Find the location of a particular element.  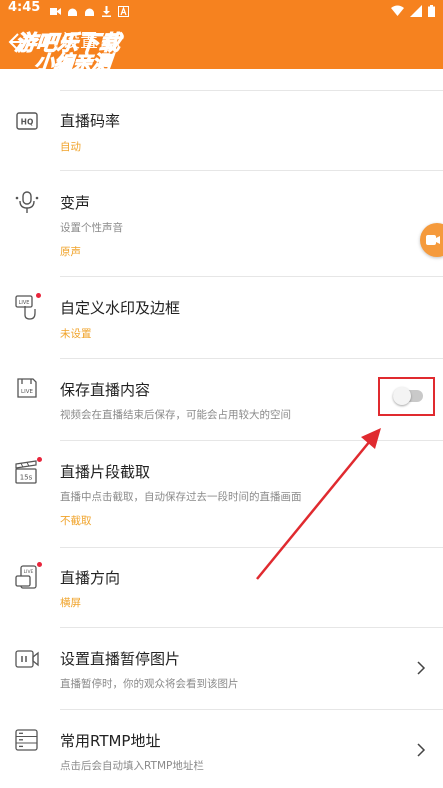

app-bar: 设置 游吧乐下载 小编亲测 is located at coordinates (221, 46).